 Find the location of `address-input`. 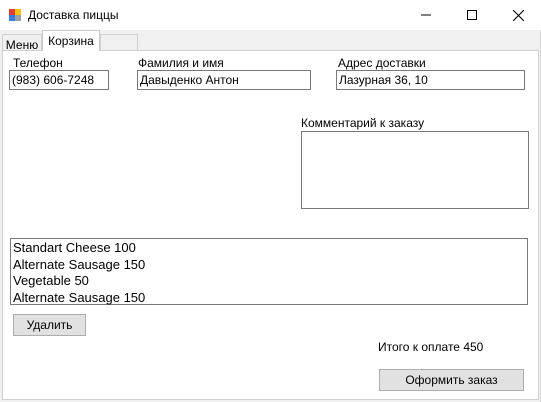

address-input is located at coordinates (430, 80).